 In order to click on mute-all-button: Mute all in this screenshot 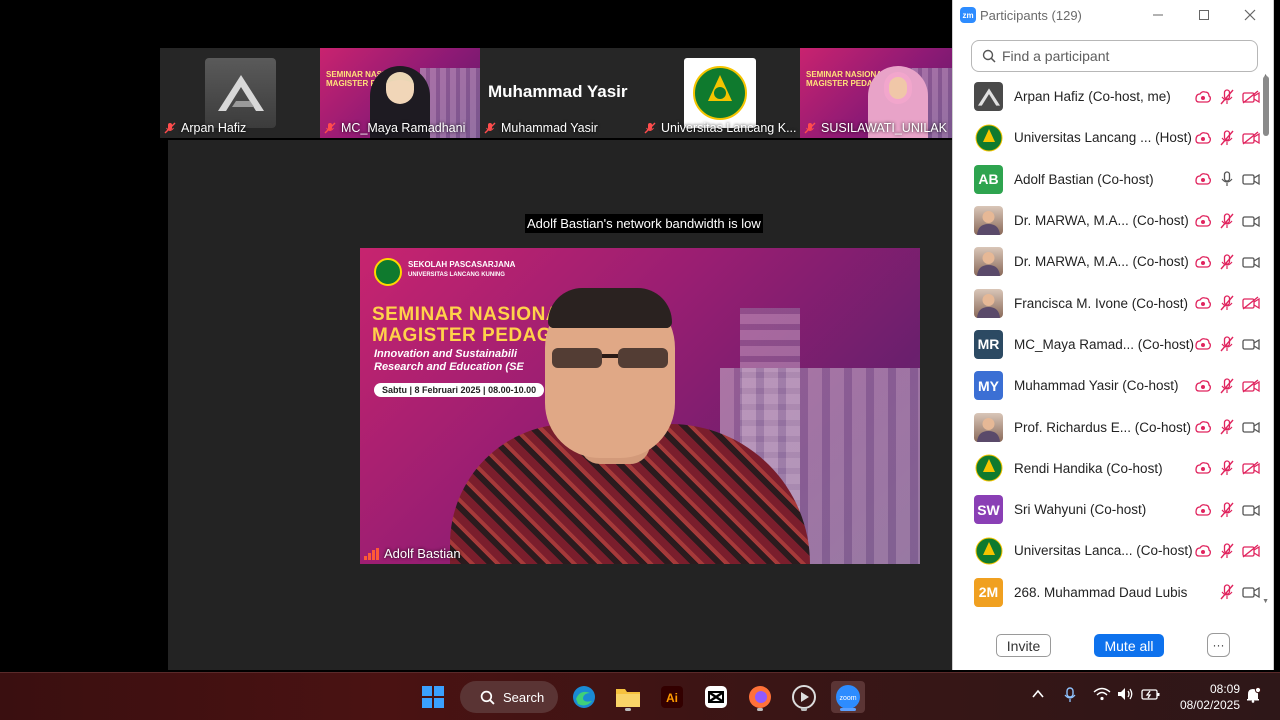, I will do `click(1129, 645)`.